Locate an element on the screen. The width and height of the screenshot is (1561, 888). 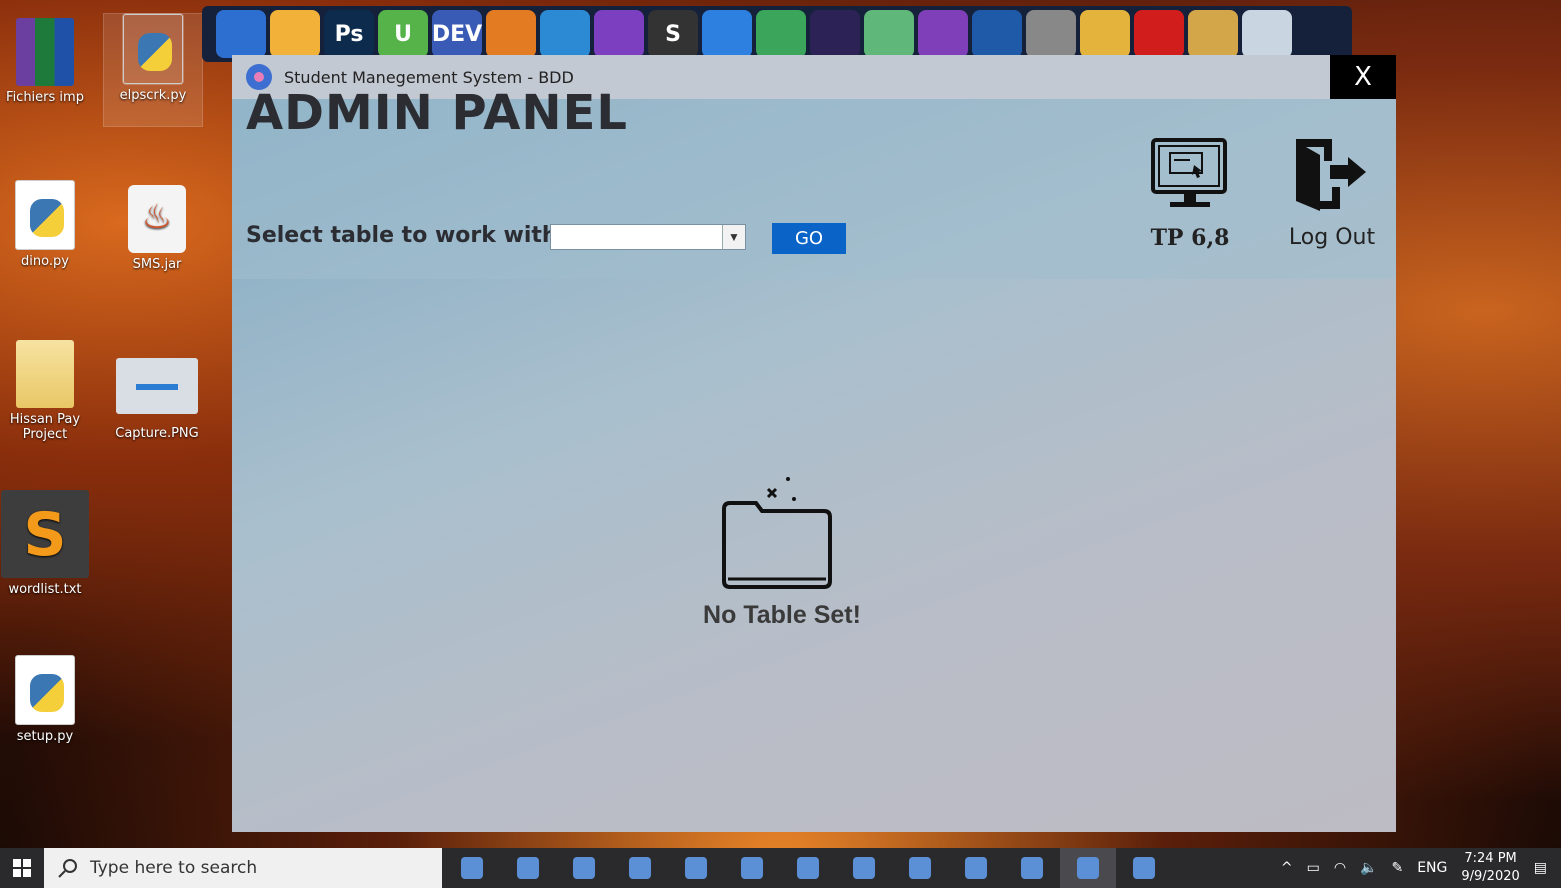
search-icon is located at coordinates (67, 868).